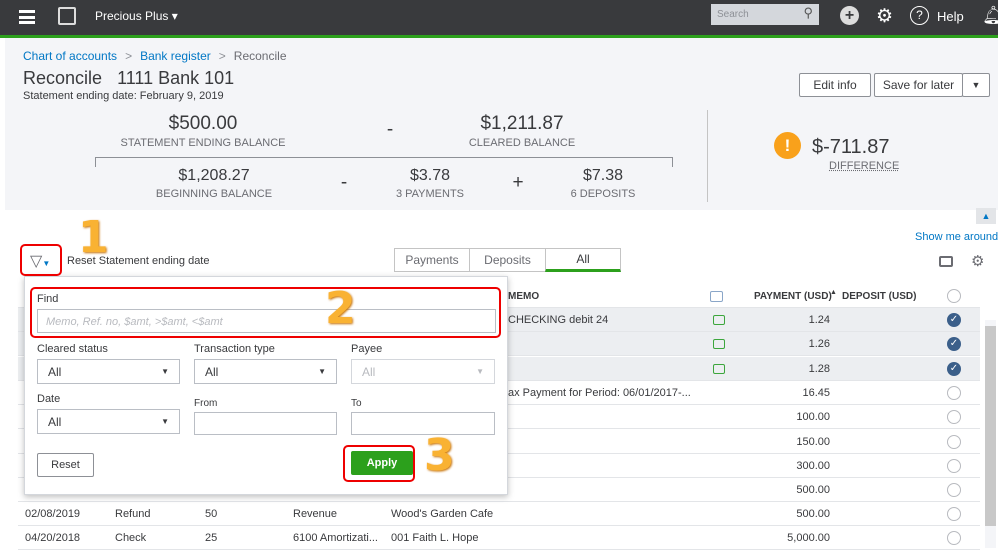  I want to click on summary-divider, so click(707, 156).